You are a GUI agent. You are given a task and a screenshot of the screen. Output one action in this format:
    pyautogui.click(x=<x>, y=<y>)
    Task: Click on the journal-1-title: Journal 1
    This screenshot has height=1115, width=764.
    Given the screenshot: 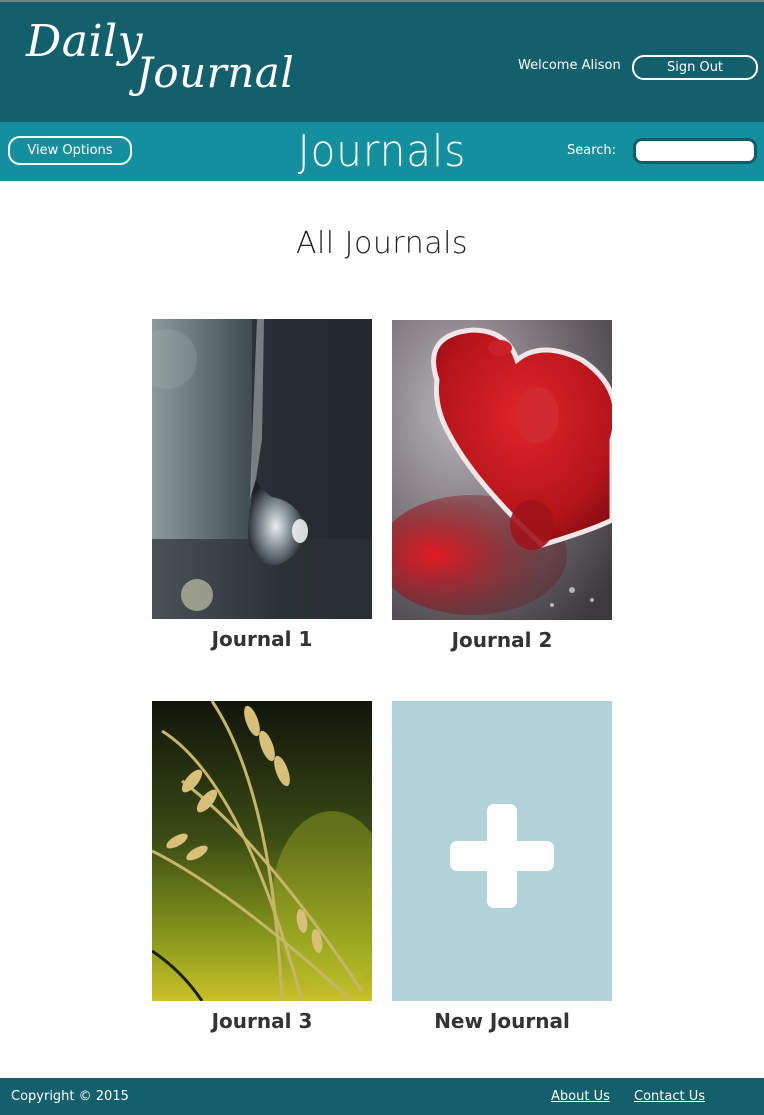 What is the action you would take?
    pyautogui.click(x=262, y=639)
    